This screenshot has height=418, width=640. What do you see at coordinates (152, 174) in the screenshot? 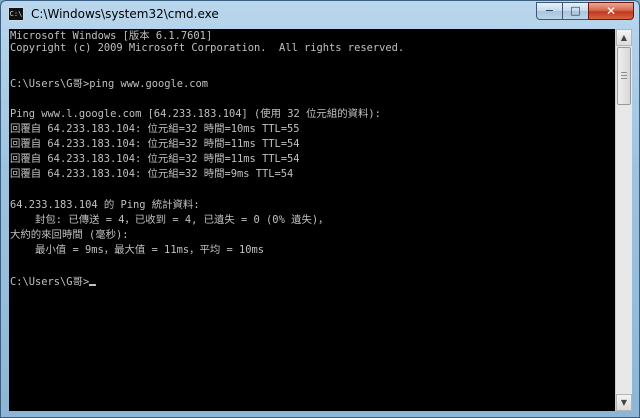
I see `console-line: 回覆自 64.233.183.104: 位元組=32 時間=9ms TTL=54` at bounding box center [152, 174].